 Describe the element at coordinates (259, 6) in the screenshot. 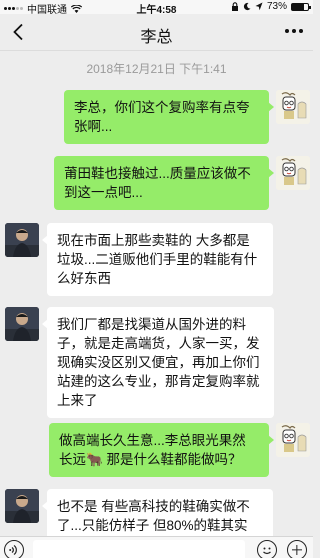

I see `location-icon` at that location.